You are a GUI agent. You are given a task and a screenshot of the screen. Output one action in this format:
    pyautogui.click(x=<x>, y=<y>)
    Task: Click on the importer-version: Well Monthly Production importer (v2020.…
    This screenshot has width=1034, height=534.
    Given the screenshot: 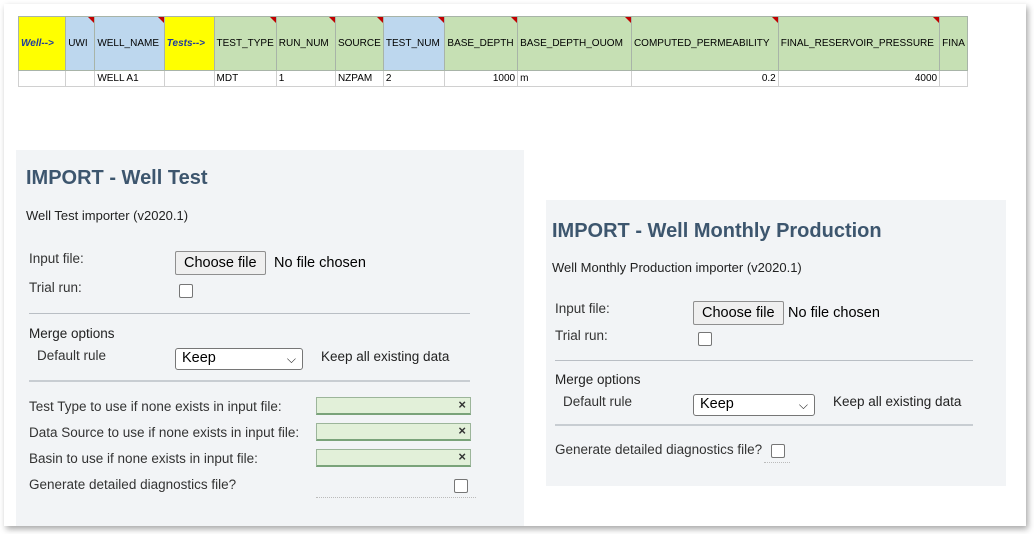 What is the action you would take?
    pyautogui.click(x=677, y=267)
    